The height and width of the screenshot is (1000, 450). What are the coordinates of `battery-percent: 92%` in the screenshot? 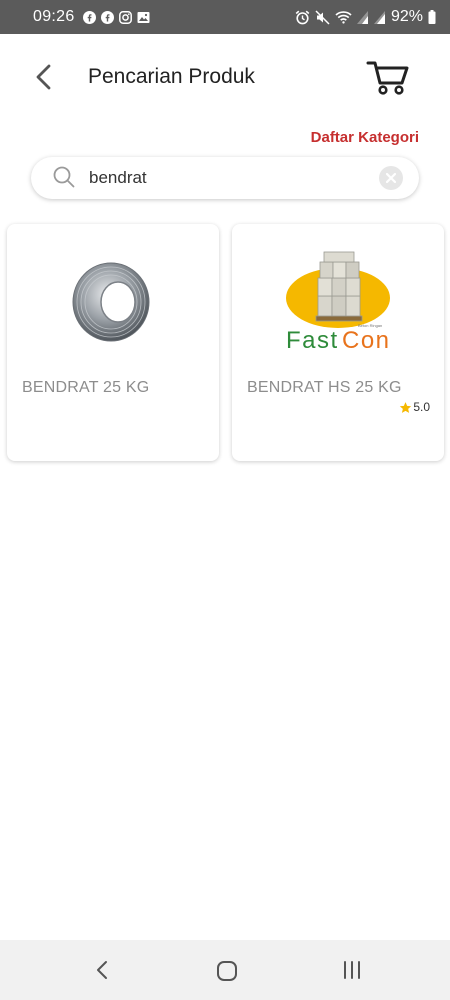 It's located at (406, 16).